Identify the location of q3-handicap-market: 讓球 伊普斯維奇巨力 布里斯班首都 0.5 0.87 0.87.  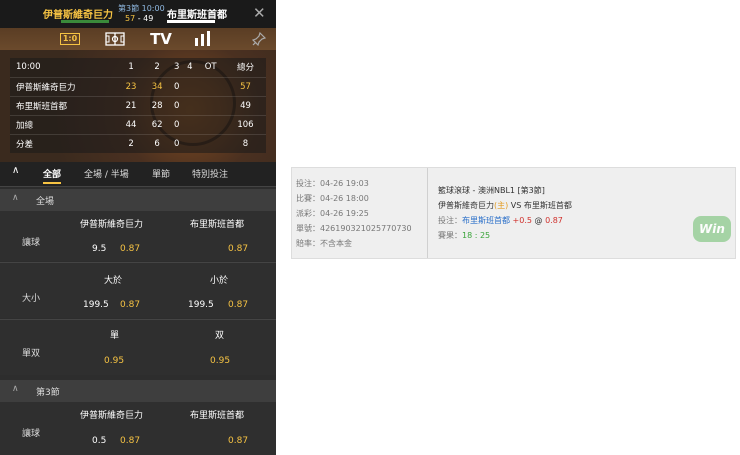
(138, 428).